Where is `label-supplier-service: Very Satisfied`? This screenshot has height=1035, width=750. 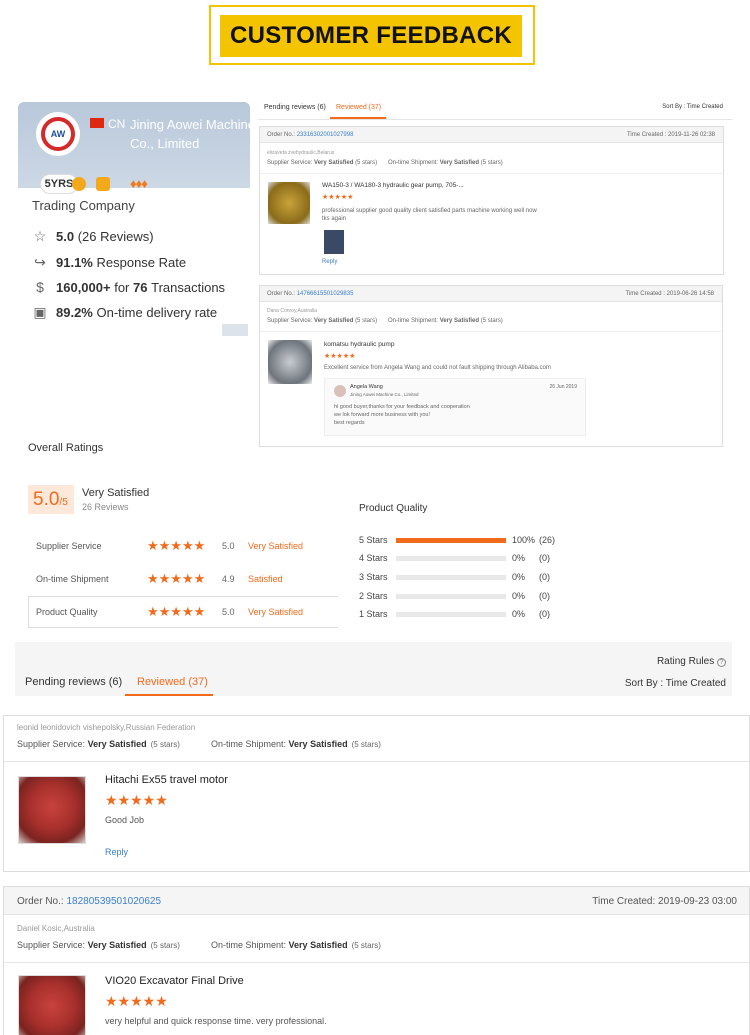
label-supplier-service: Very Satisfied is located at coordinates (276, 546).